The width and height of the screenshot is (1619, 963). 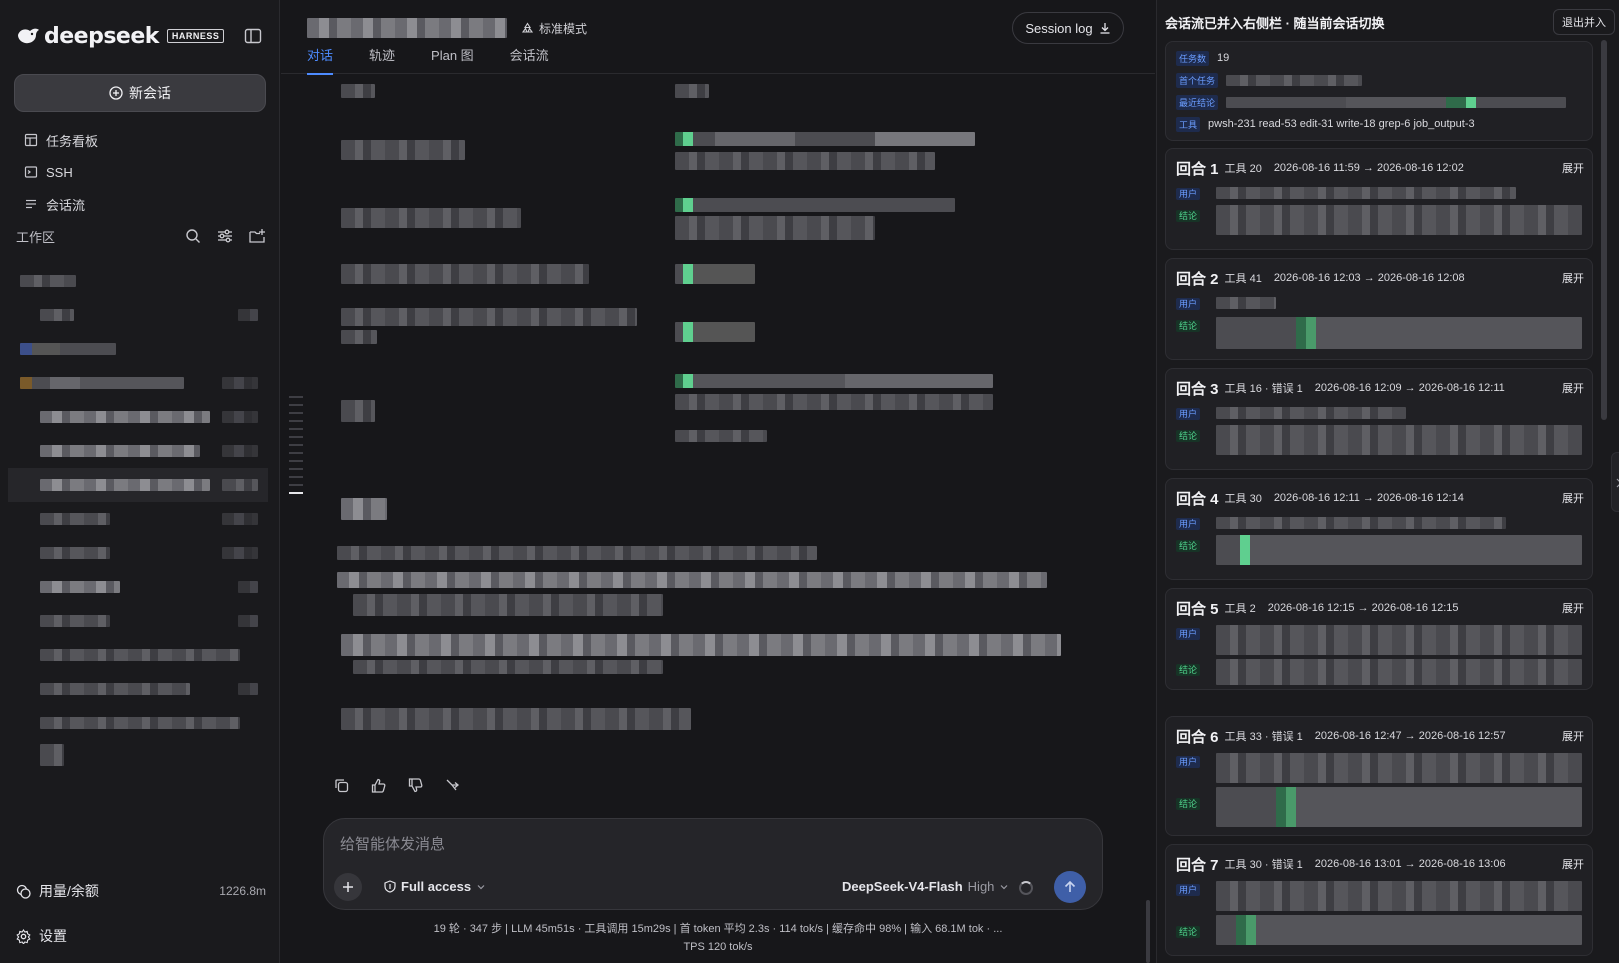 I want to click on chat-scrollbar, so click(x=1148, y=931).